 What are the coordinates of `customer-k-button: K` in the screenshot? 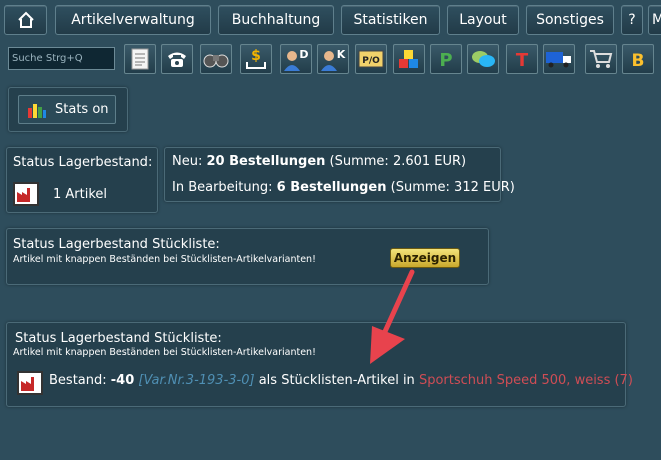 It's located at (333, 59).